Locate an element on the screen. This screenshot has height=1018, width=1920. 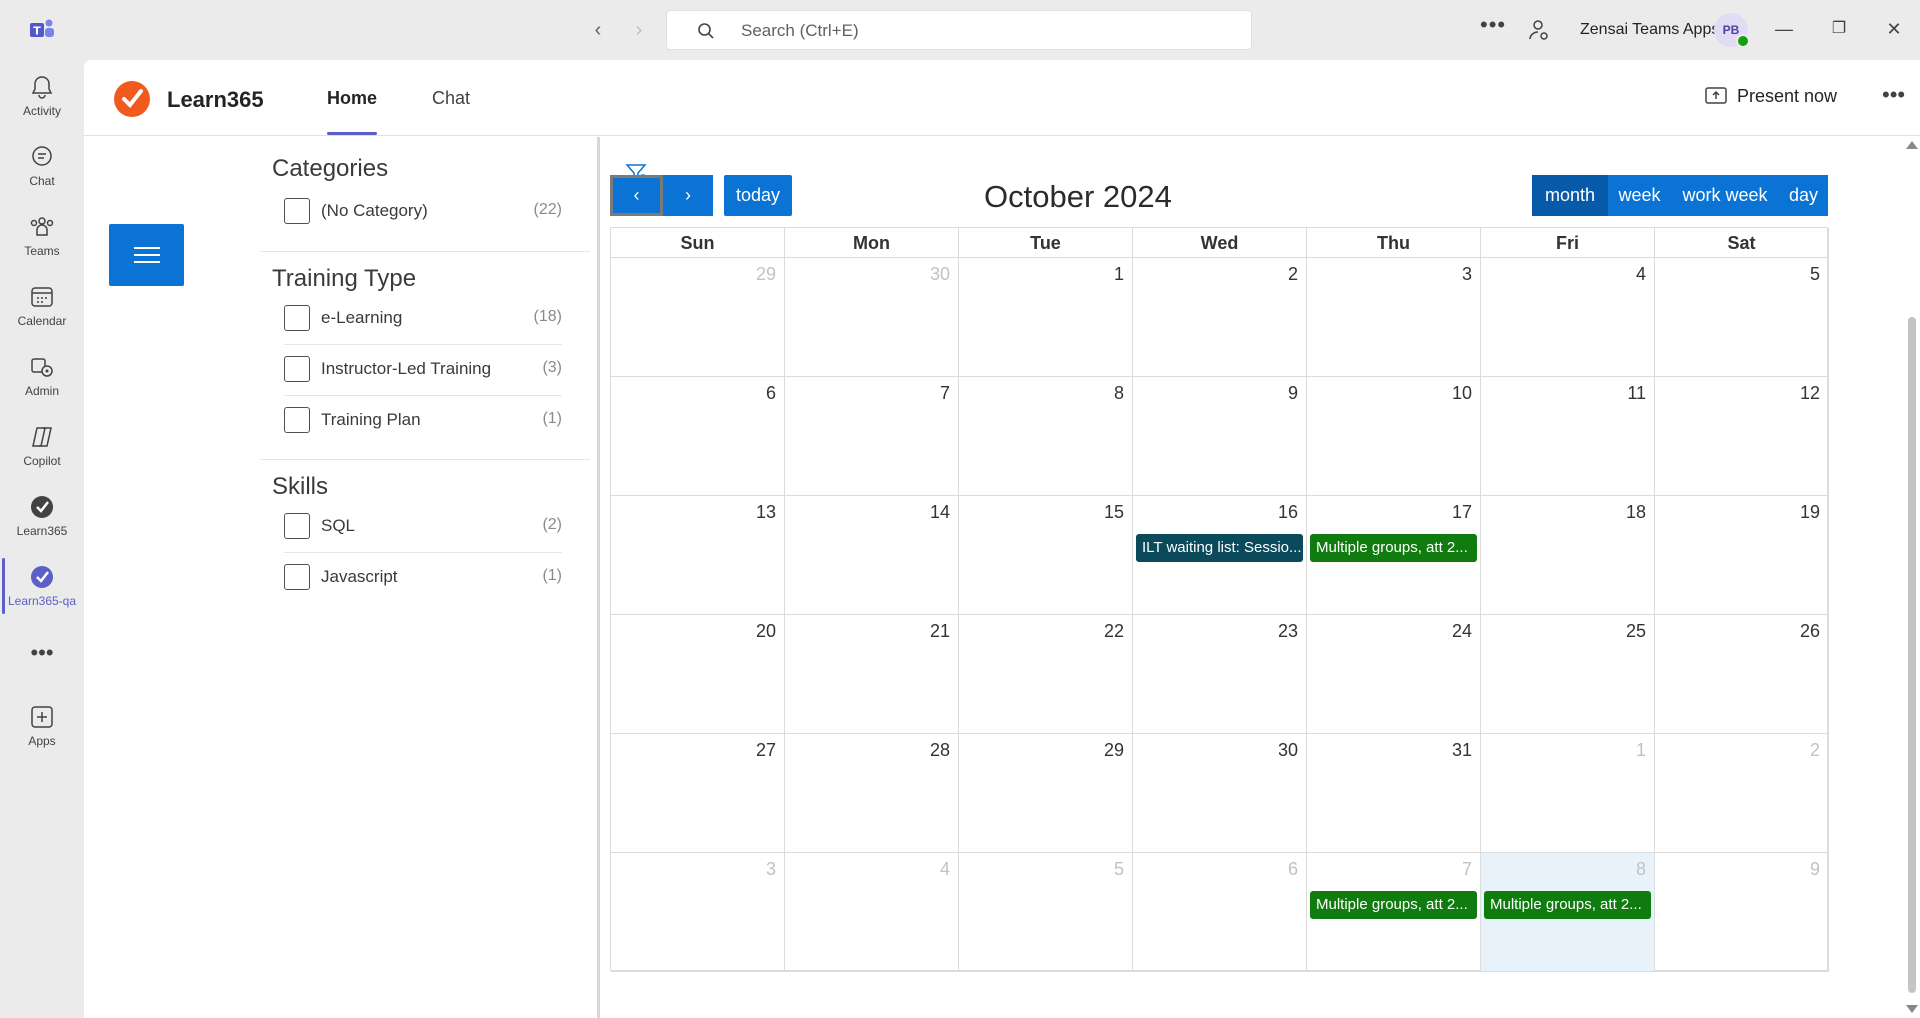
day-cell: 8 is located at coordinates (1046, 436).